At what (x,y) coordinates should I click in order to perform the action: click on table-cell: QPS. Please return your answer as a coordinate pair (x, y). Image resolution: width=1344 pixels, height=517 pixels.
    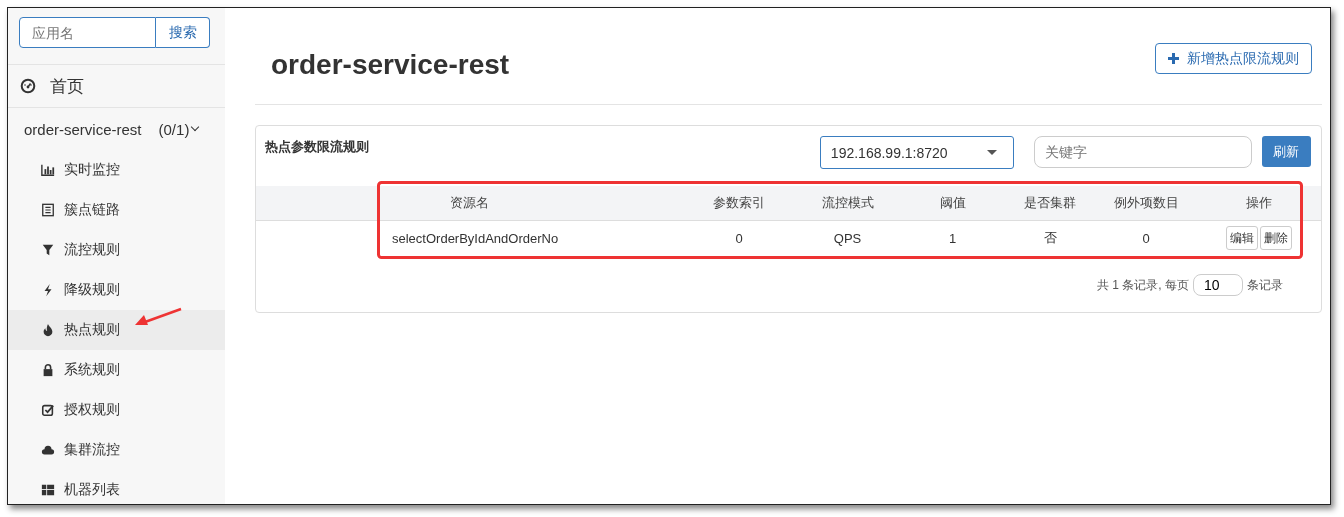
    Looking at the image, I should click on (847, 238).